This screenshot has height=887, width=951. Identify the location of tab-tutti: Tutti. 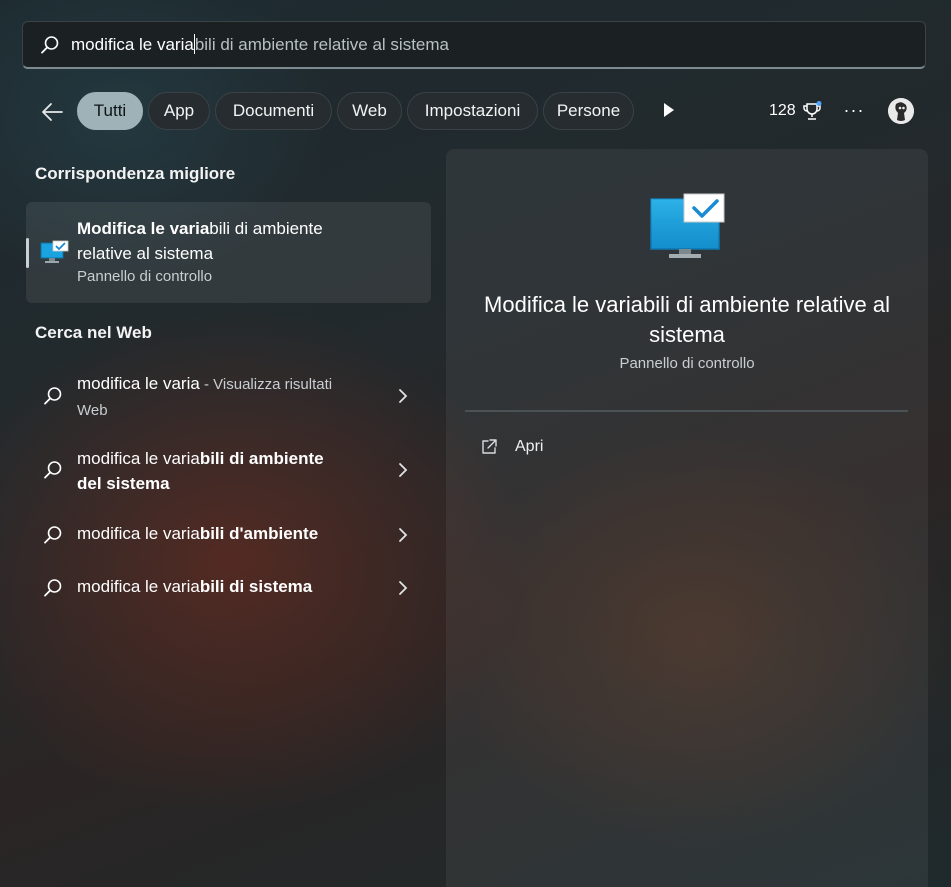
(110, 111).